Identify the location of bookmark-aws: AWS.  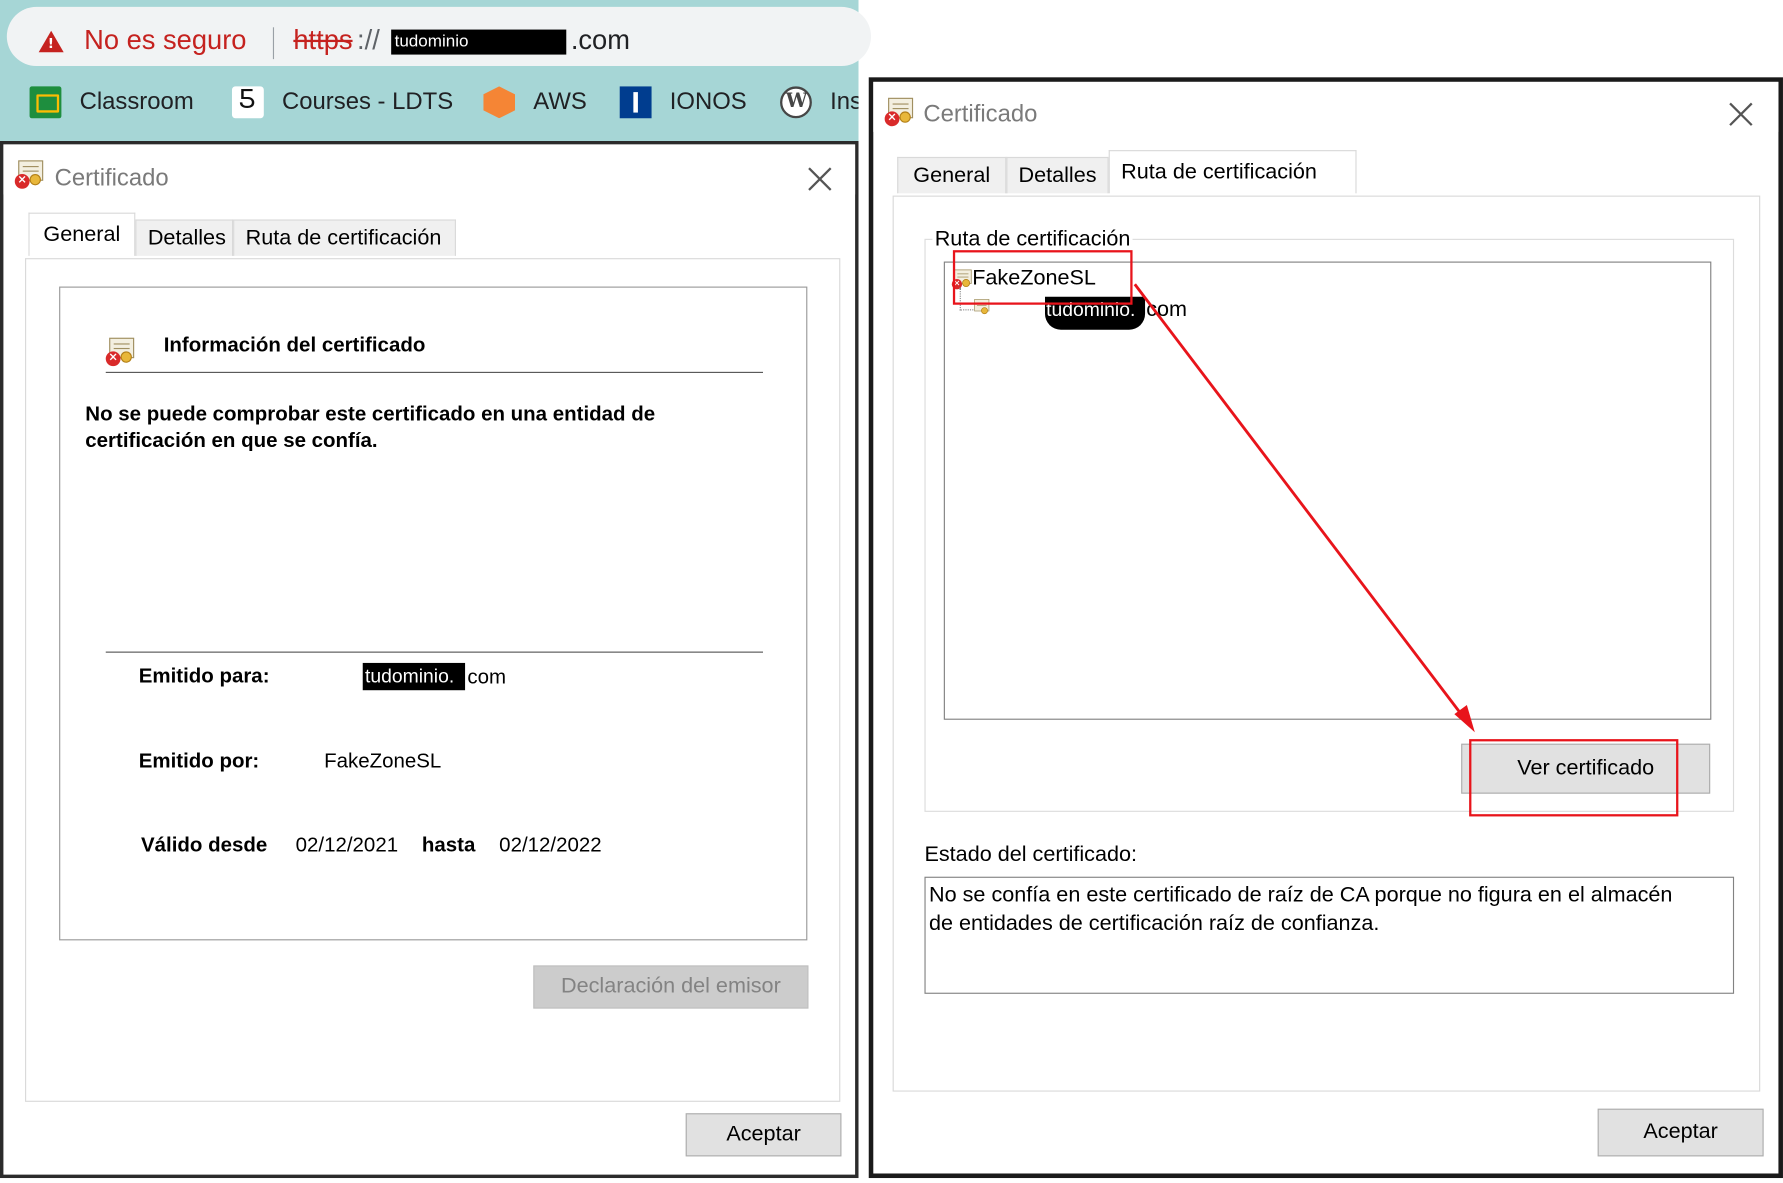
(535, 102).